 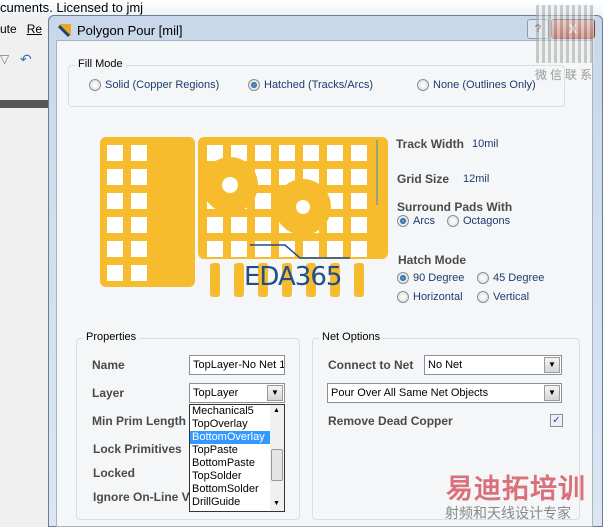 What do you see at coordinates (8, 29) in the screenshot?
I see `menu-item-route: ute` at bounding box center [8, 29].